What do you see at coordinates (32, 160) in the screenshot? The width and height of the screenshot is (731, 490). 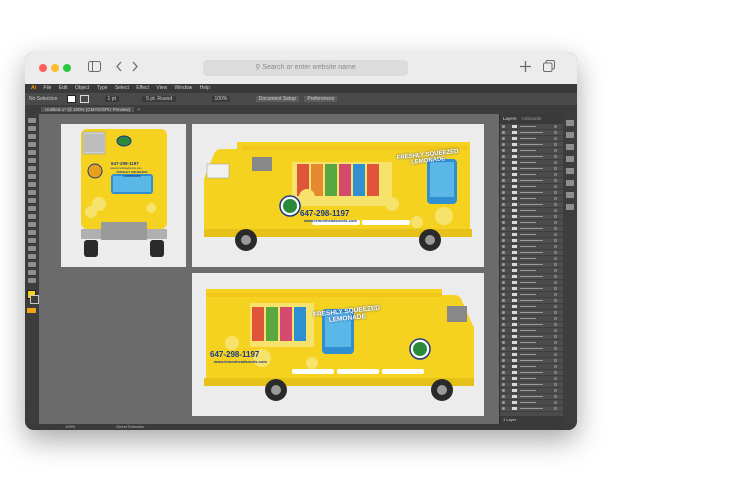 I see `line-tool-icon` at bounding box center [32, 160].